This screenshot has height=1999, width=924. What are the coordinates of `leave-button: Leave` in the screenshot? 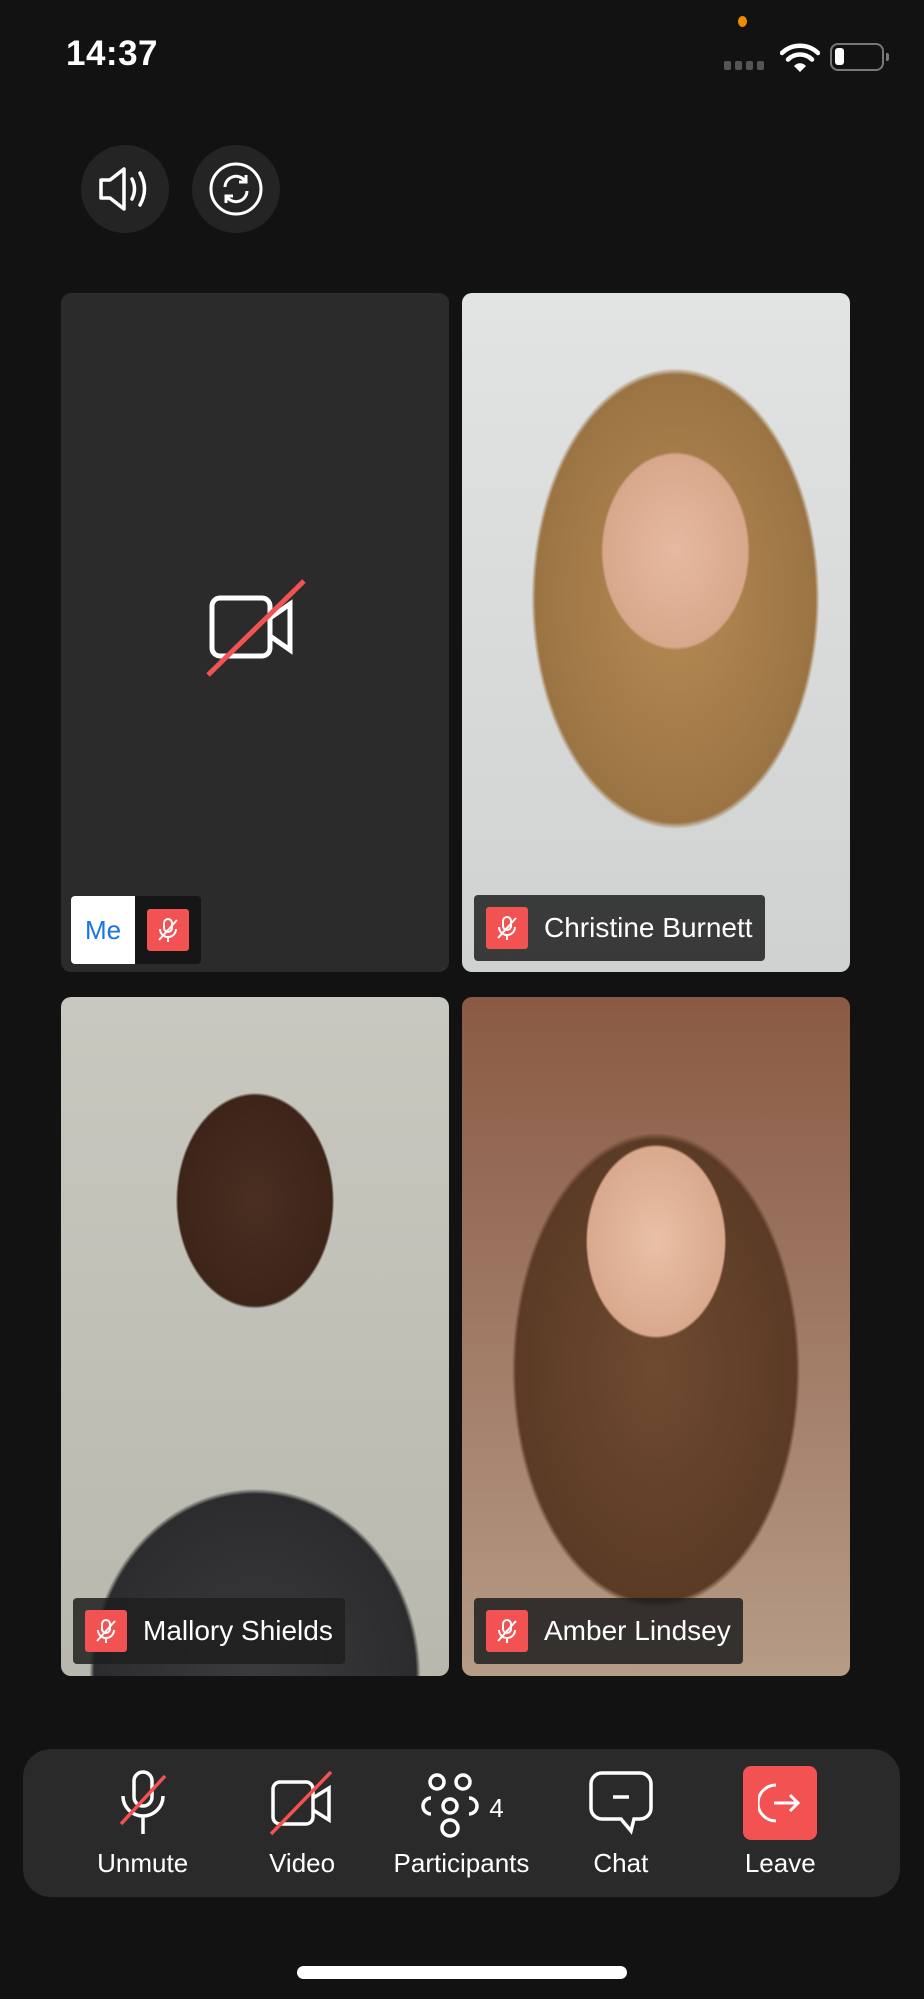 It's located at (780, 1822).